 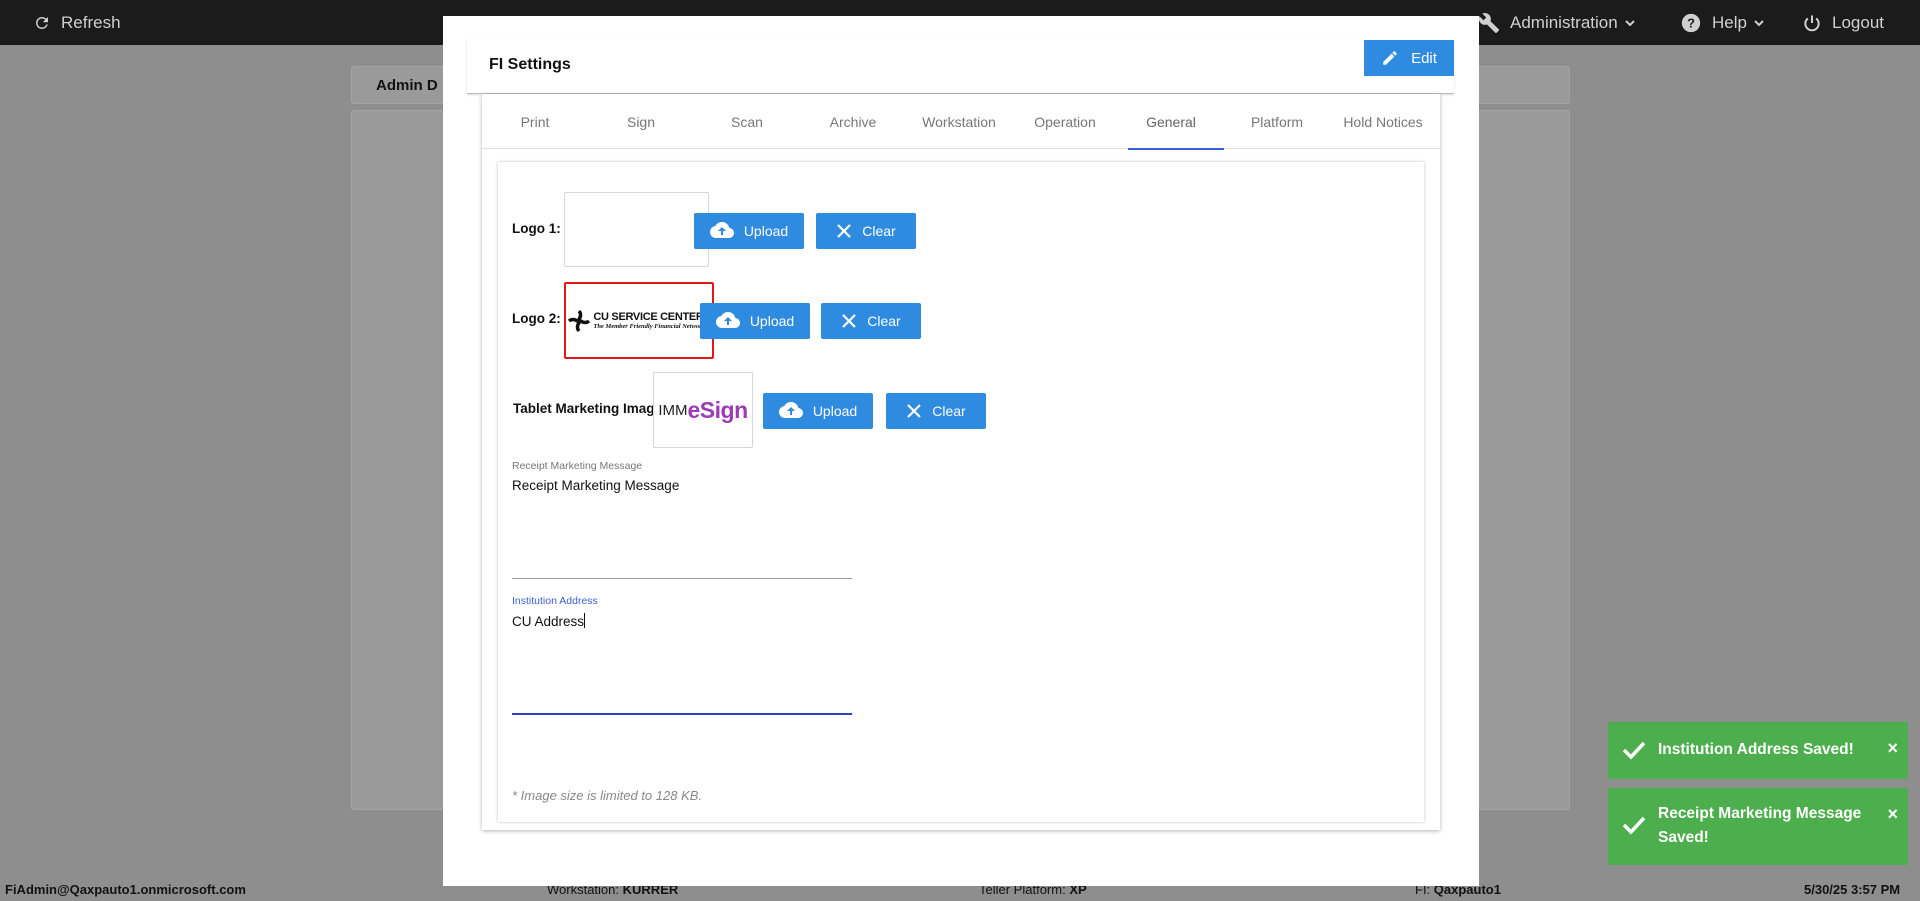 What do you see at coordinates (1409, 58) in the screenshot?
I see `edit-button: Edit` at bounding box center [1409, 58].